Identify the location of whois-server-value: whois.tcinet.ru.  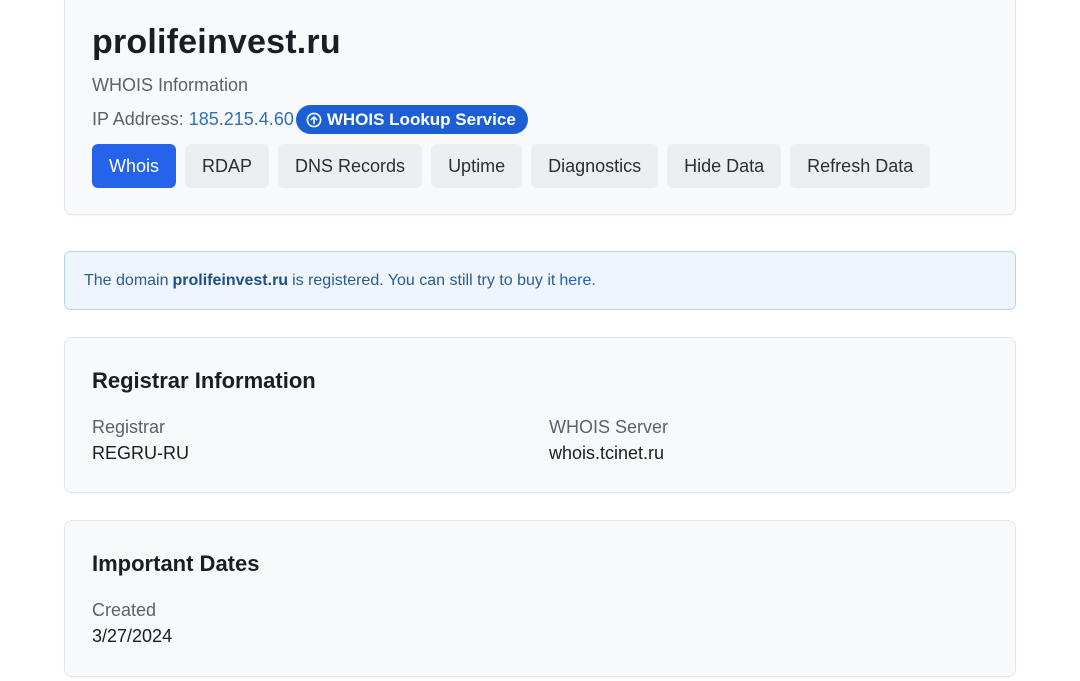
(607, 453).